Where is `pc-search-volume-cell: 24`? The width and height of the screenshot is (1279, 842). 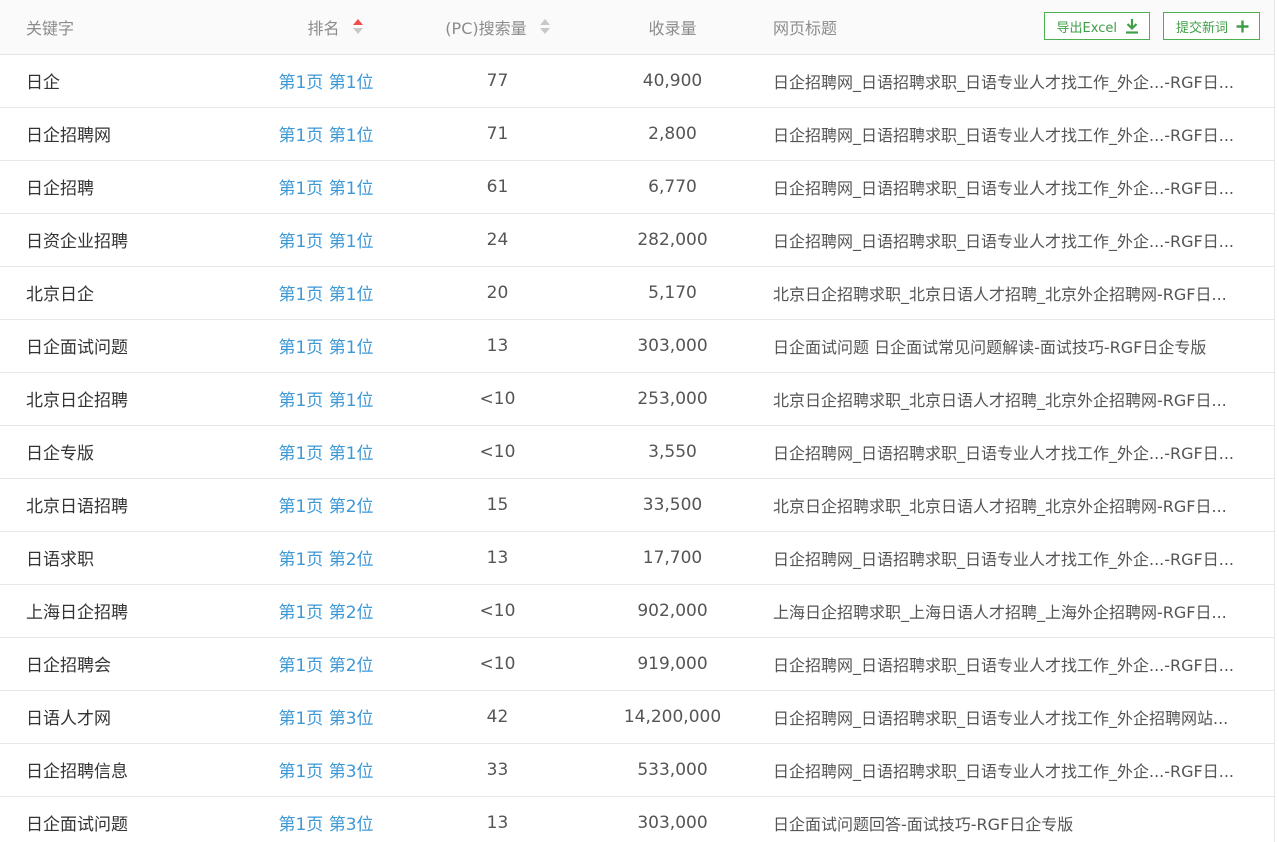
pc-search-volume-cell: 24 is located at coordinates (497, 240).